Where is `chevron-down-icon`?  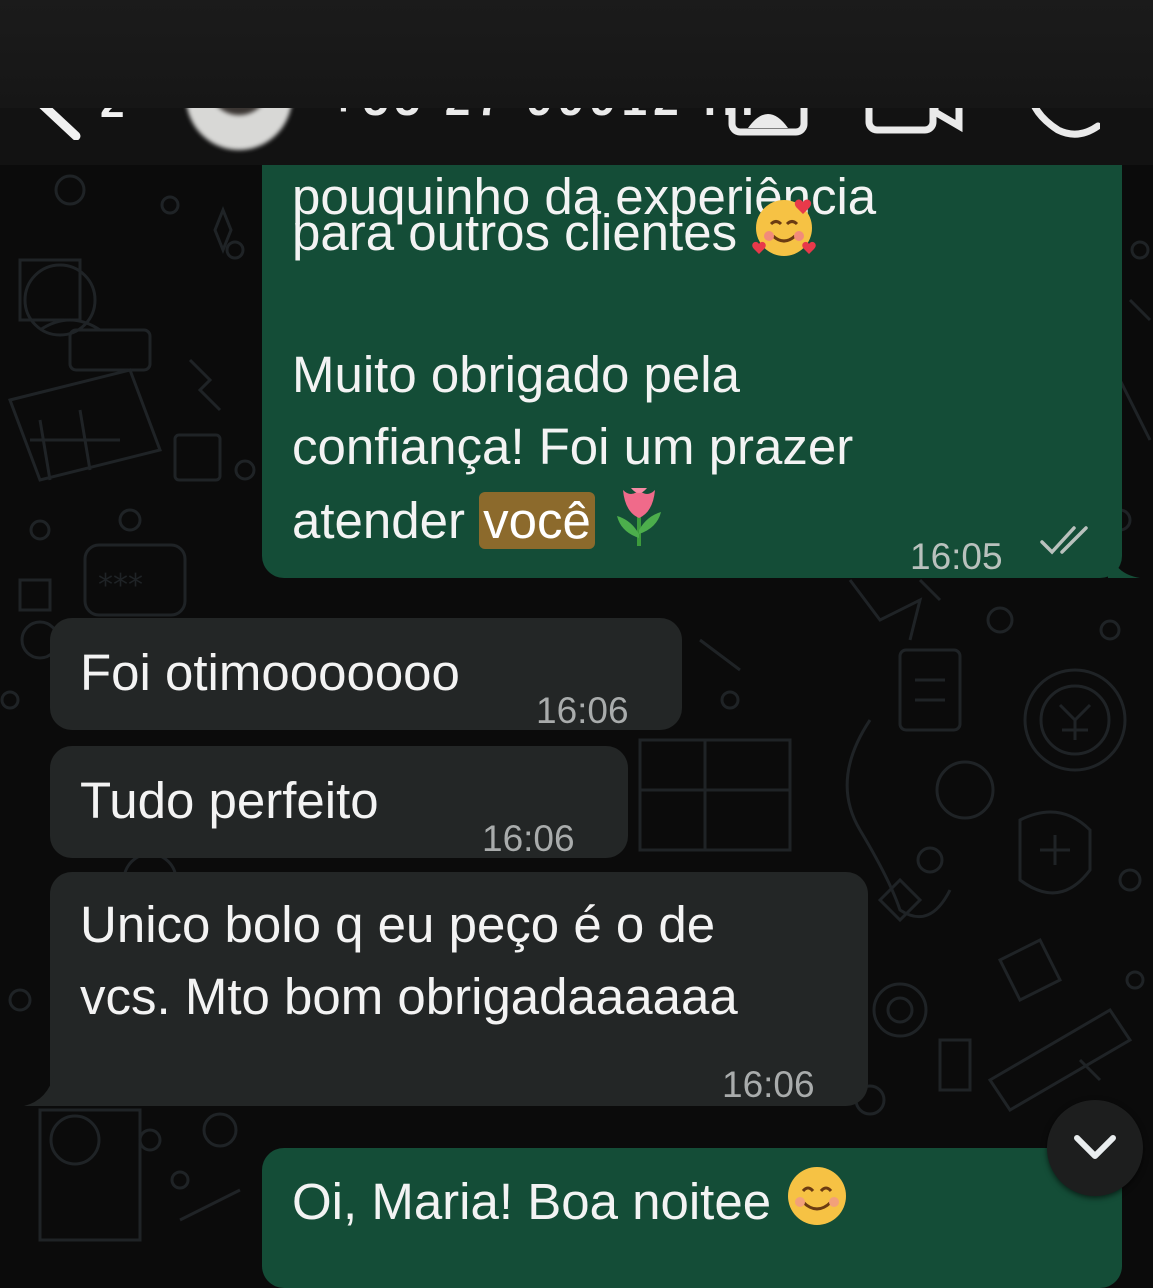 chevron-down-icon is located at coordinates (1095, 1147).